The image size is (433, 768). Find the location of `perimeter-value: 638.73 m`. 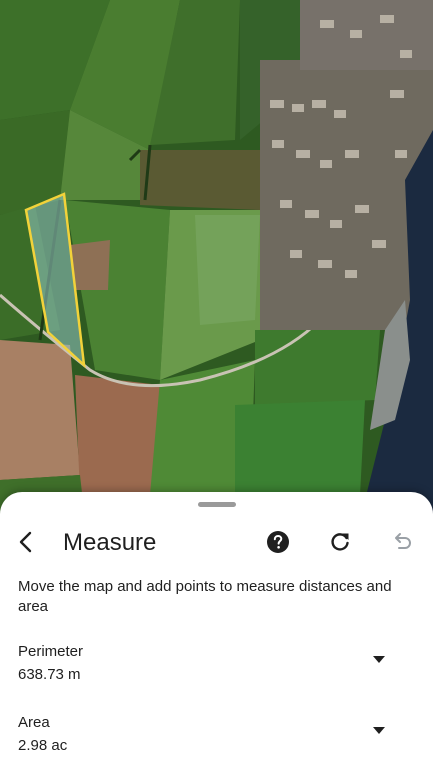

perimeter-value: 638.73 m is located at coordinates (49, 674).